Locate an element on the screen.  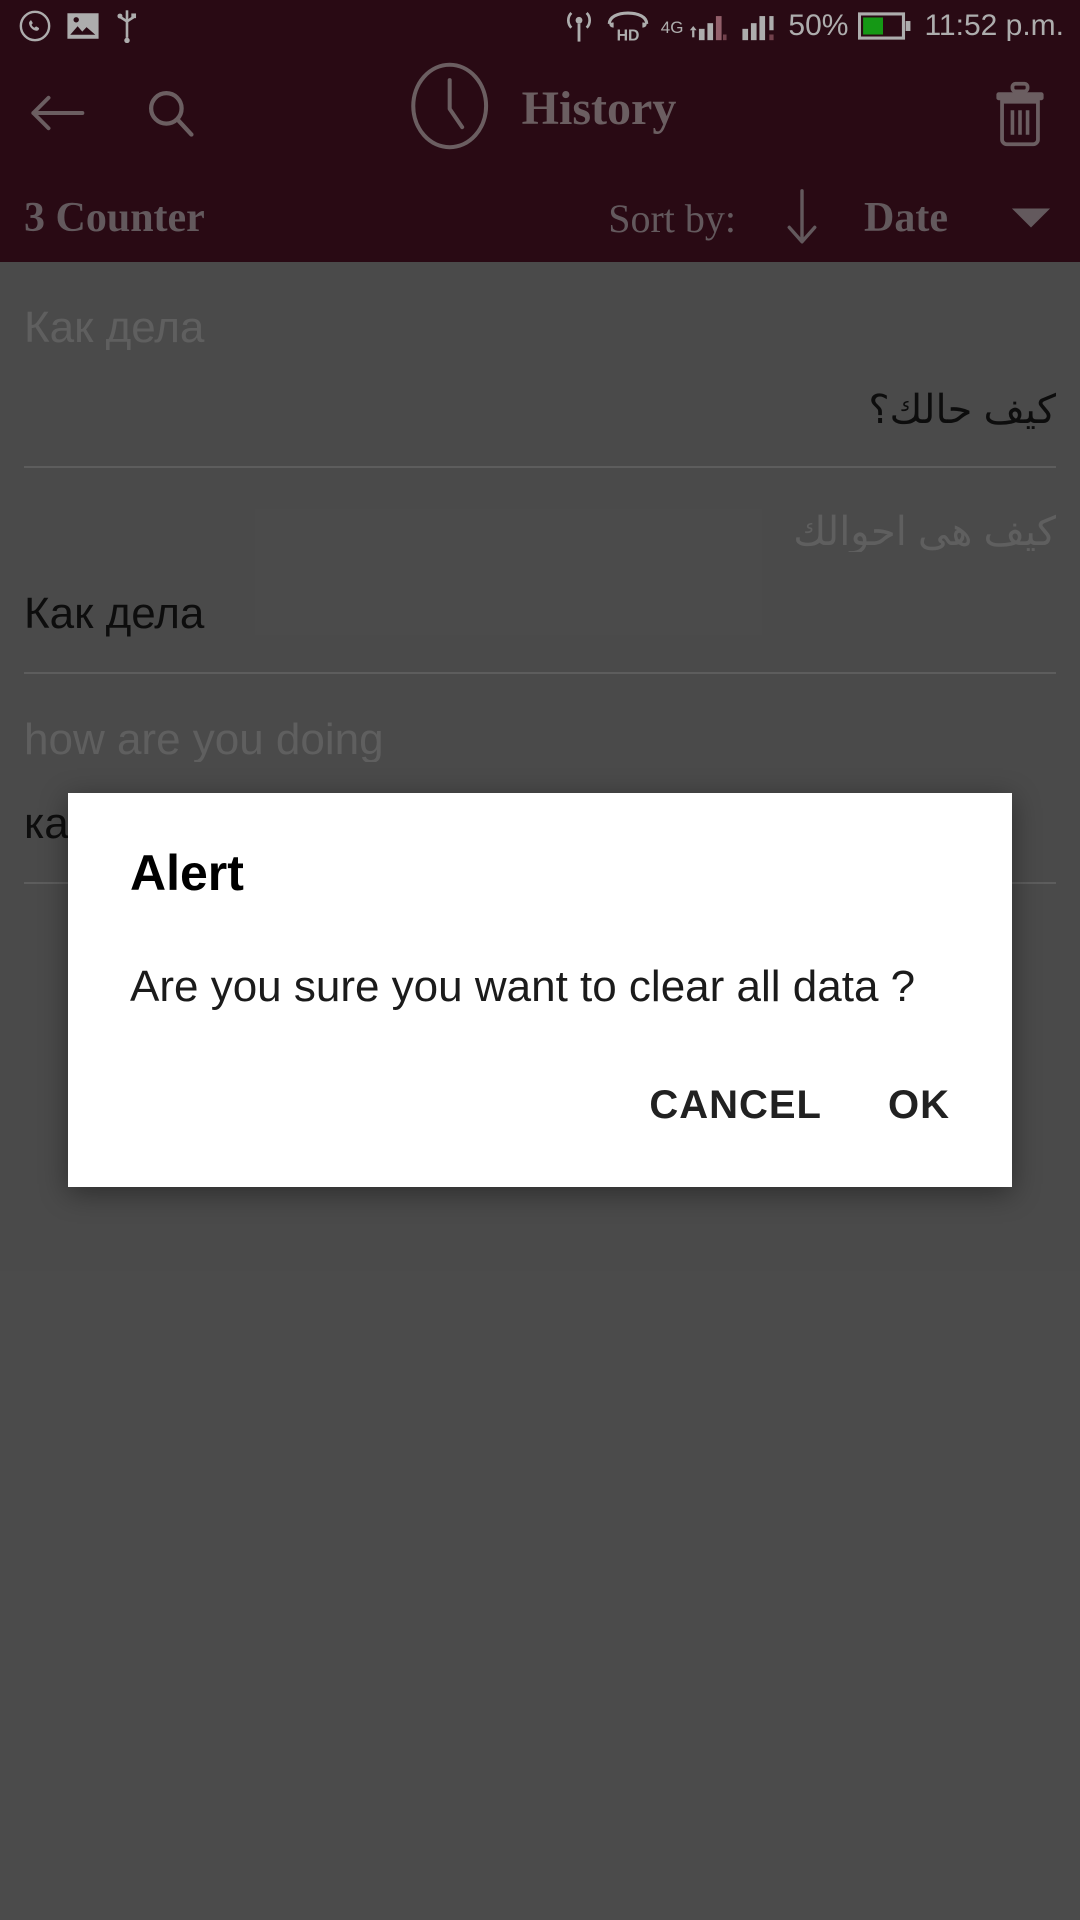
ok-button: OK is located at coordinates (919, 1105).